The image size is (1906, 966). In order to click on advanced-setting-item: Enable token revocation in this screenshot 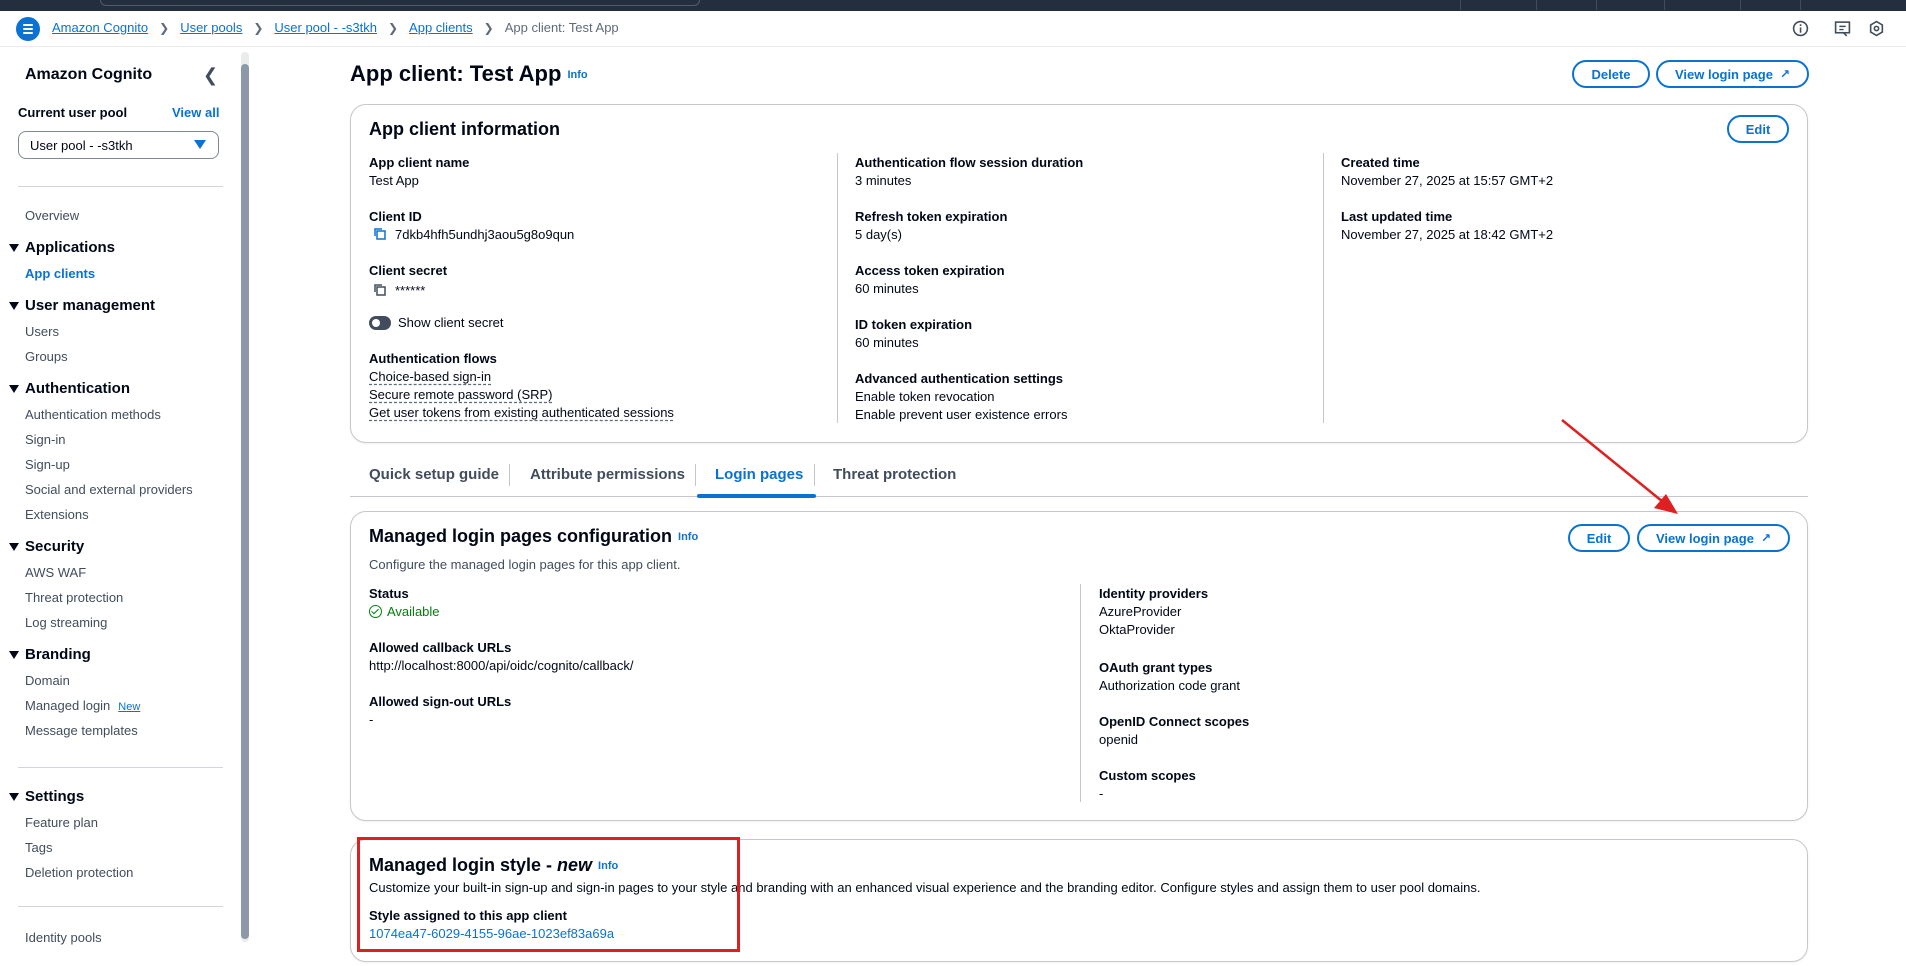, I will do `click(925, 396)`.